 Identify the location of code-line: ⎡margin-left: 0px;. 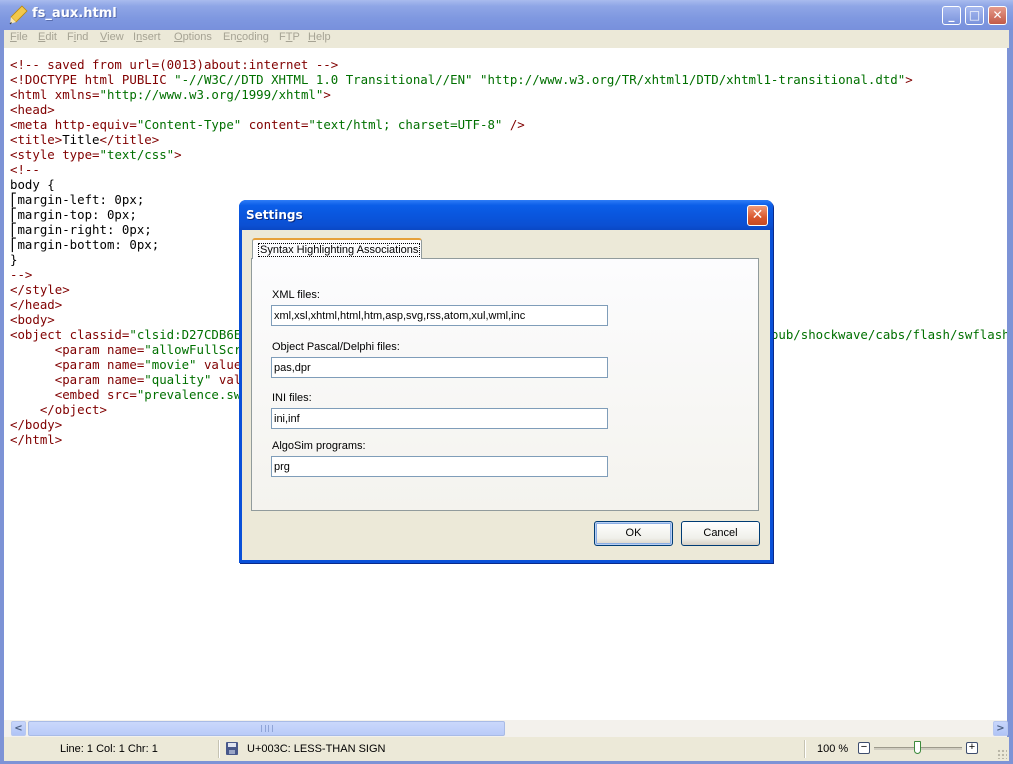
(77, 199).